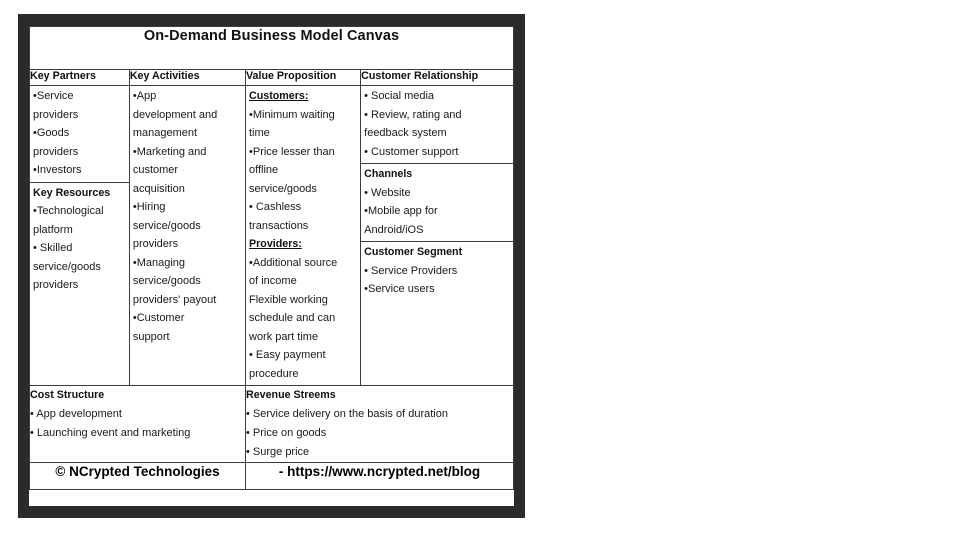 This screenshot has height=540, width=960. What do you see at coordinates (284, 336) in the screenshot?
I see `list-item: work part time` at bounding box center [284, 336].